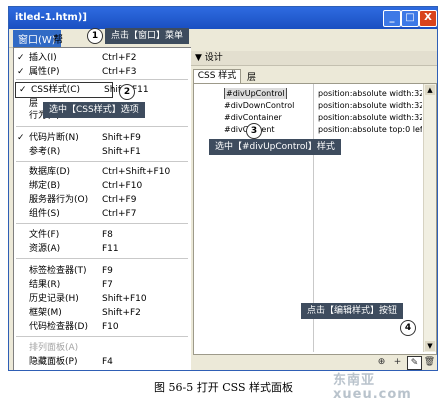  Describe the element at coordinates (381, 362) in the screenshot. I see `attach-stylesheet-icon: ⊕` at that location.